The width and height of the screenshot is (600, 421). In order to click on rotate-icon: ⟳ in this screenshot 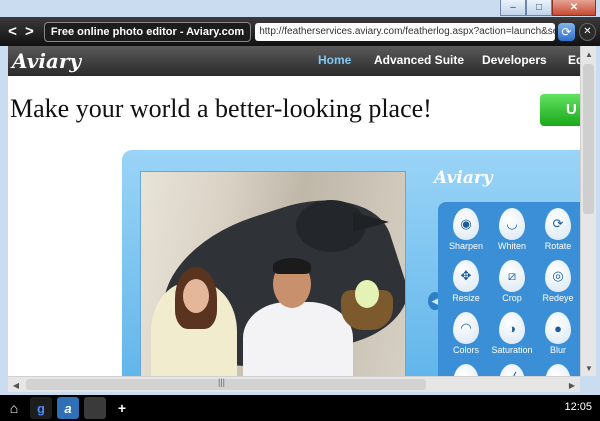, I will do `click(558, 224)`.